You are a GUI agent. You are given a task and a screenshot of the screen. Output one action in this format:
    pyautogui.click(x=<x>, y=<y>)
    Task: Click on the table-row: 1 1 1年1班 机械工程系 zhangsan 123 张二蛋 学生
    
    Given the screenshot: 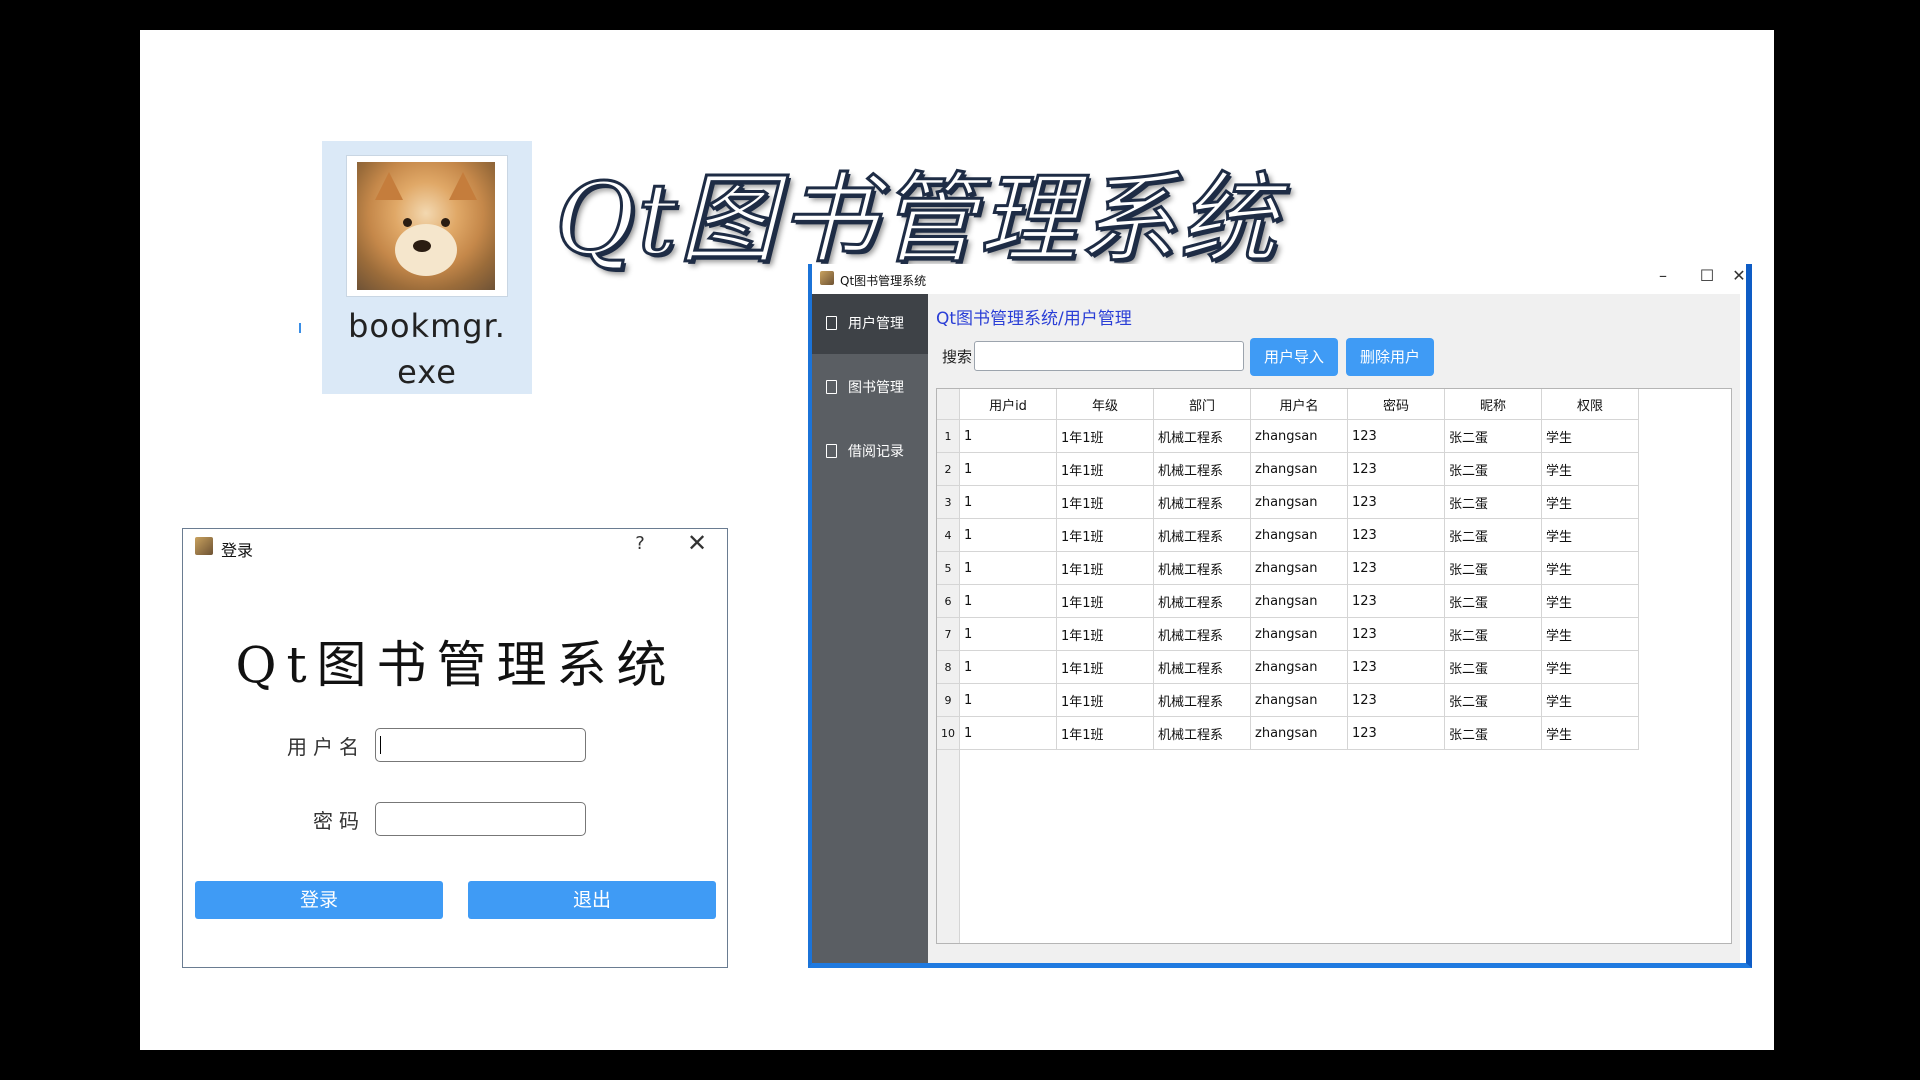 What is the action you would take?
    pyautogui.click(x=1288, y=436)
    